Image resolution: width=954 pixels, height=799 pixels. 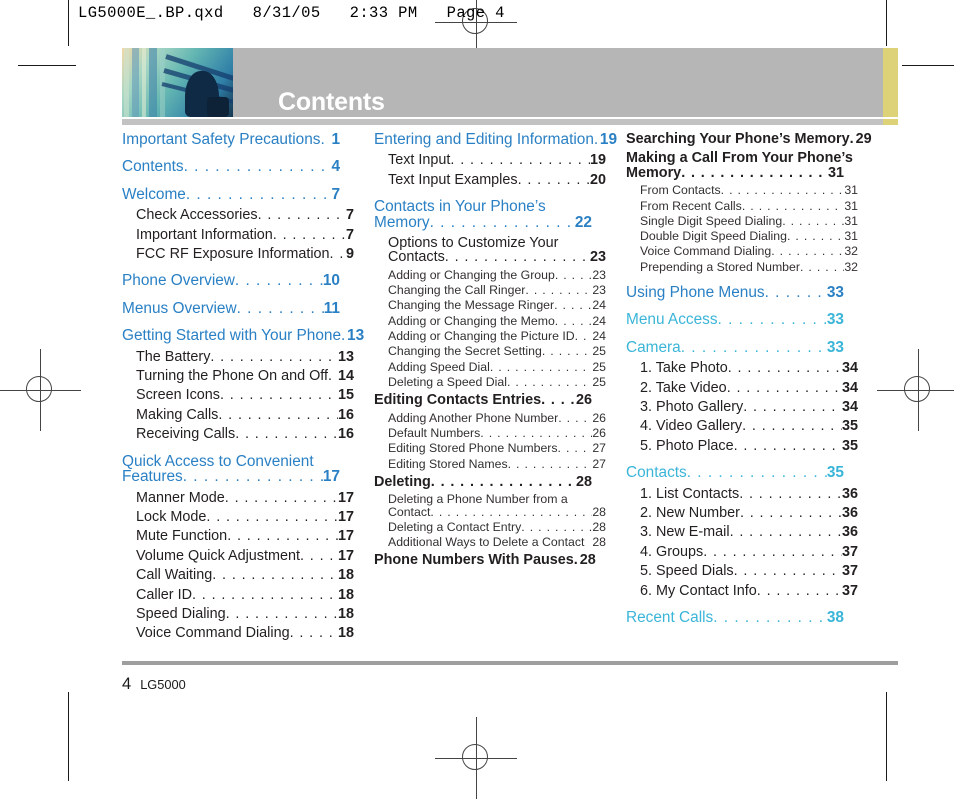 What do you see at coordinates (490, 243) in the screenshot?
I see `toc-entry: Options to Customize Your` at bounding box center [490, 243].